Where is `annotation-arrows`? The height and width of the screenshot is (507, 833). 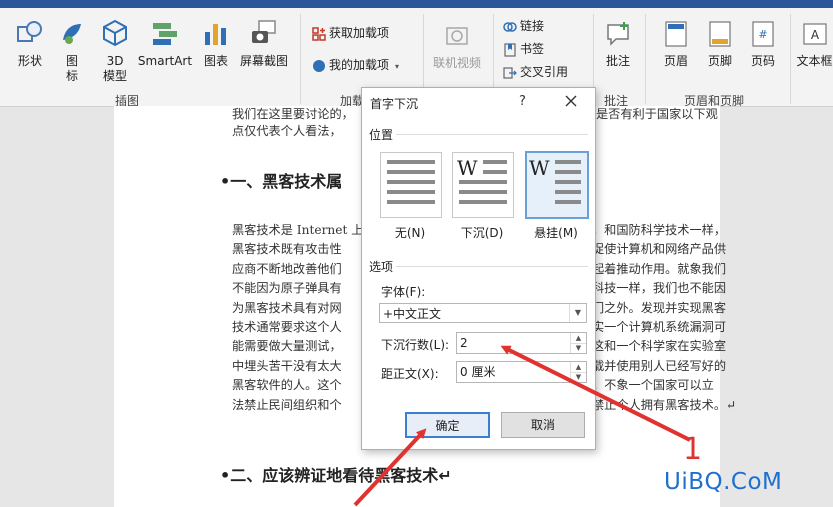
annotation-arrows is located at coordinates (522, 426).